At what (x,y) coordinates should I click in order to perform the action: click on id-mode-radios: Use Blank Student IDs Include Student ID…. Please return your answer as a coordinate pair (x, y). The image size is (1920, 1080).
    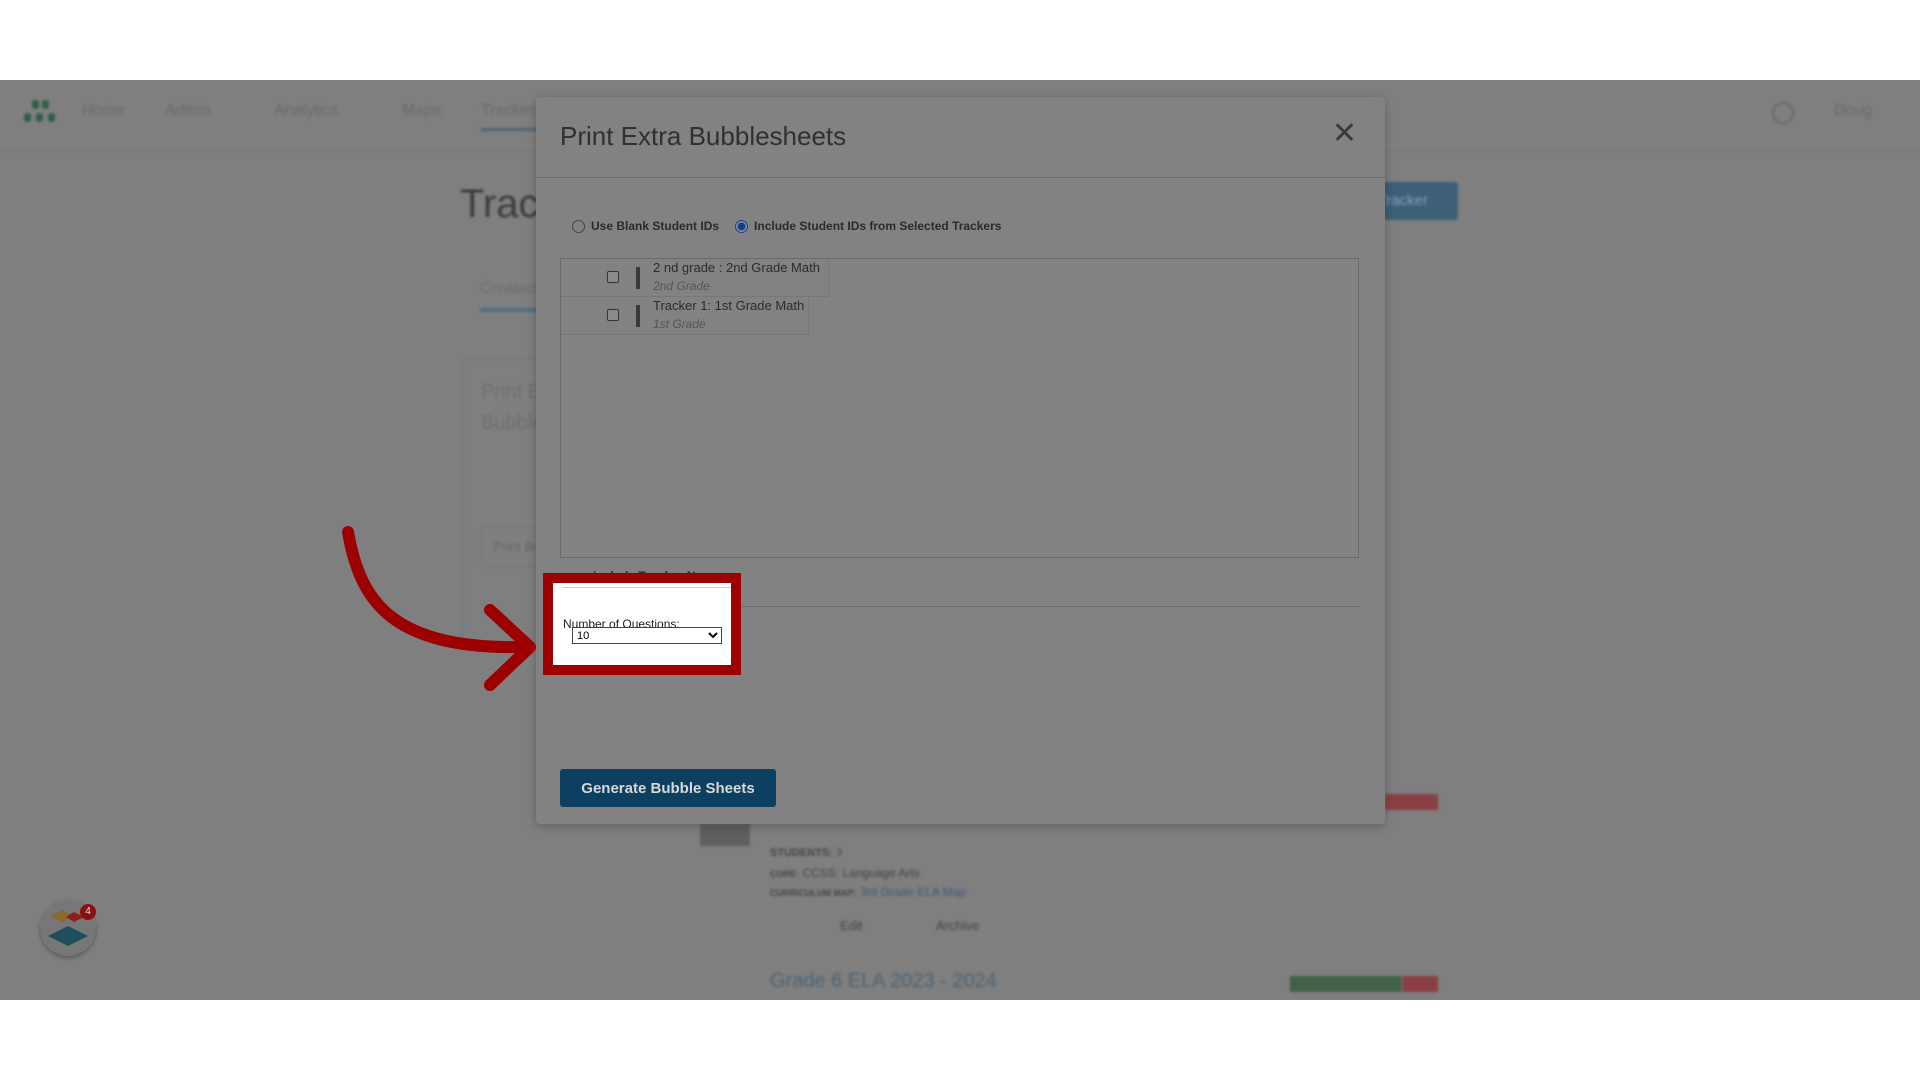
    Looking at the image, I should click on (786, 226).